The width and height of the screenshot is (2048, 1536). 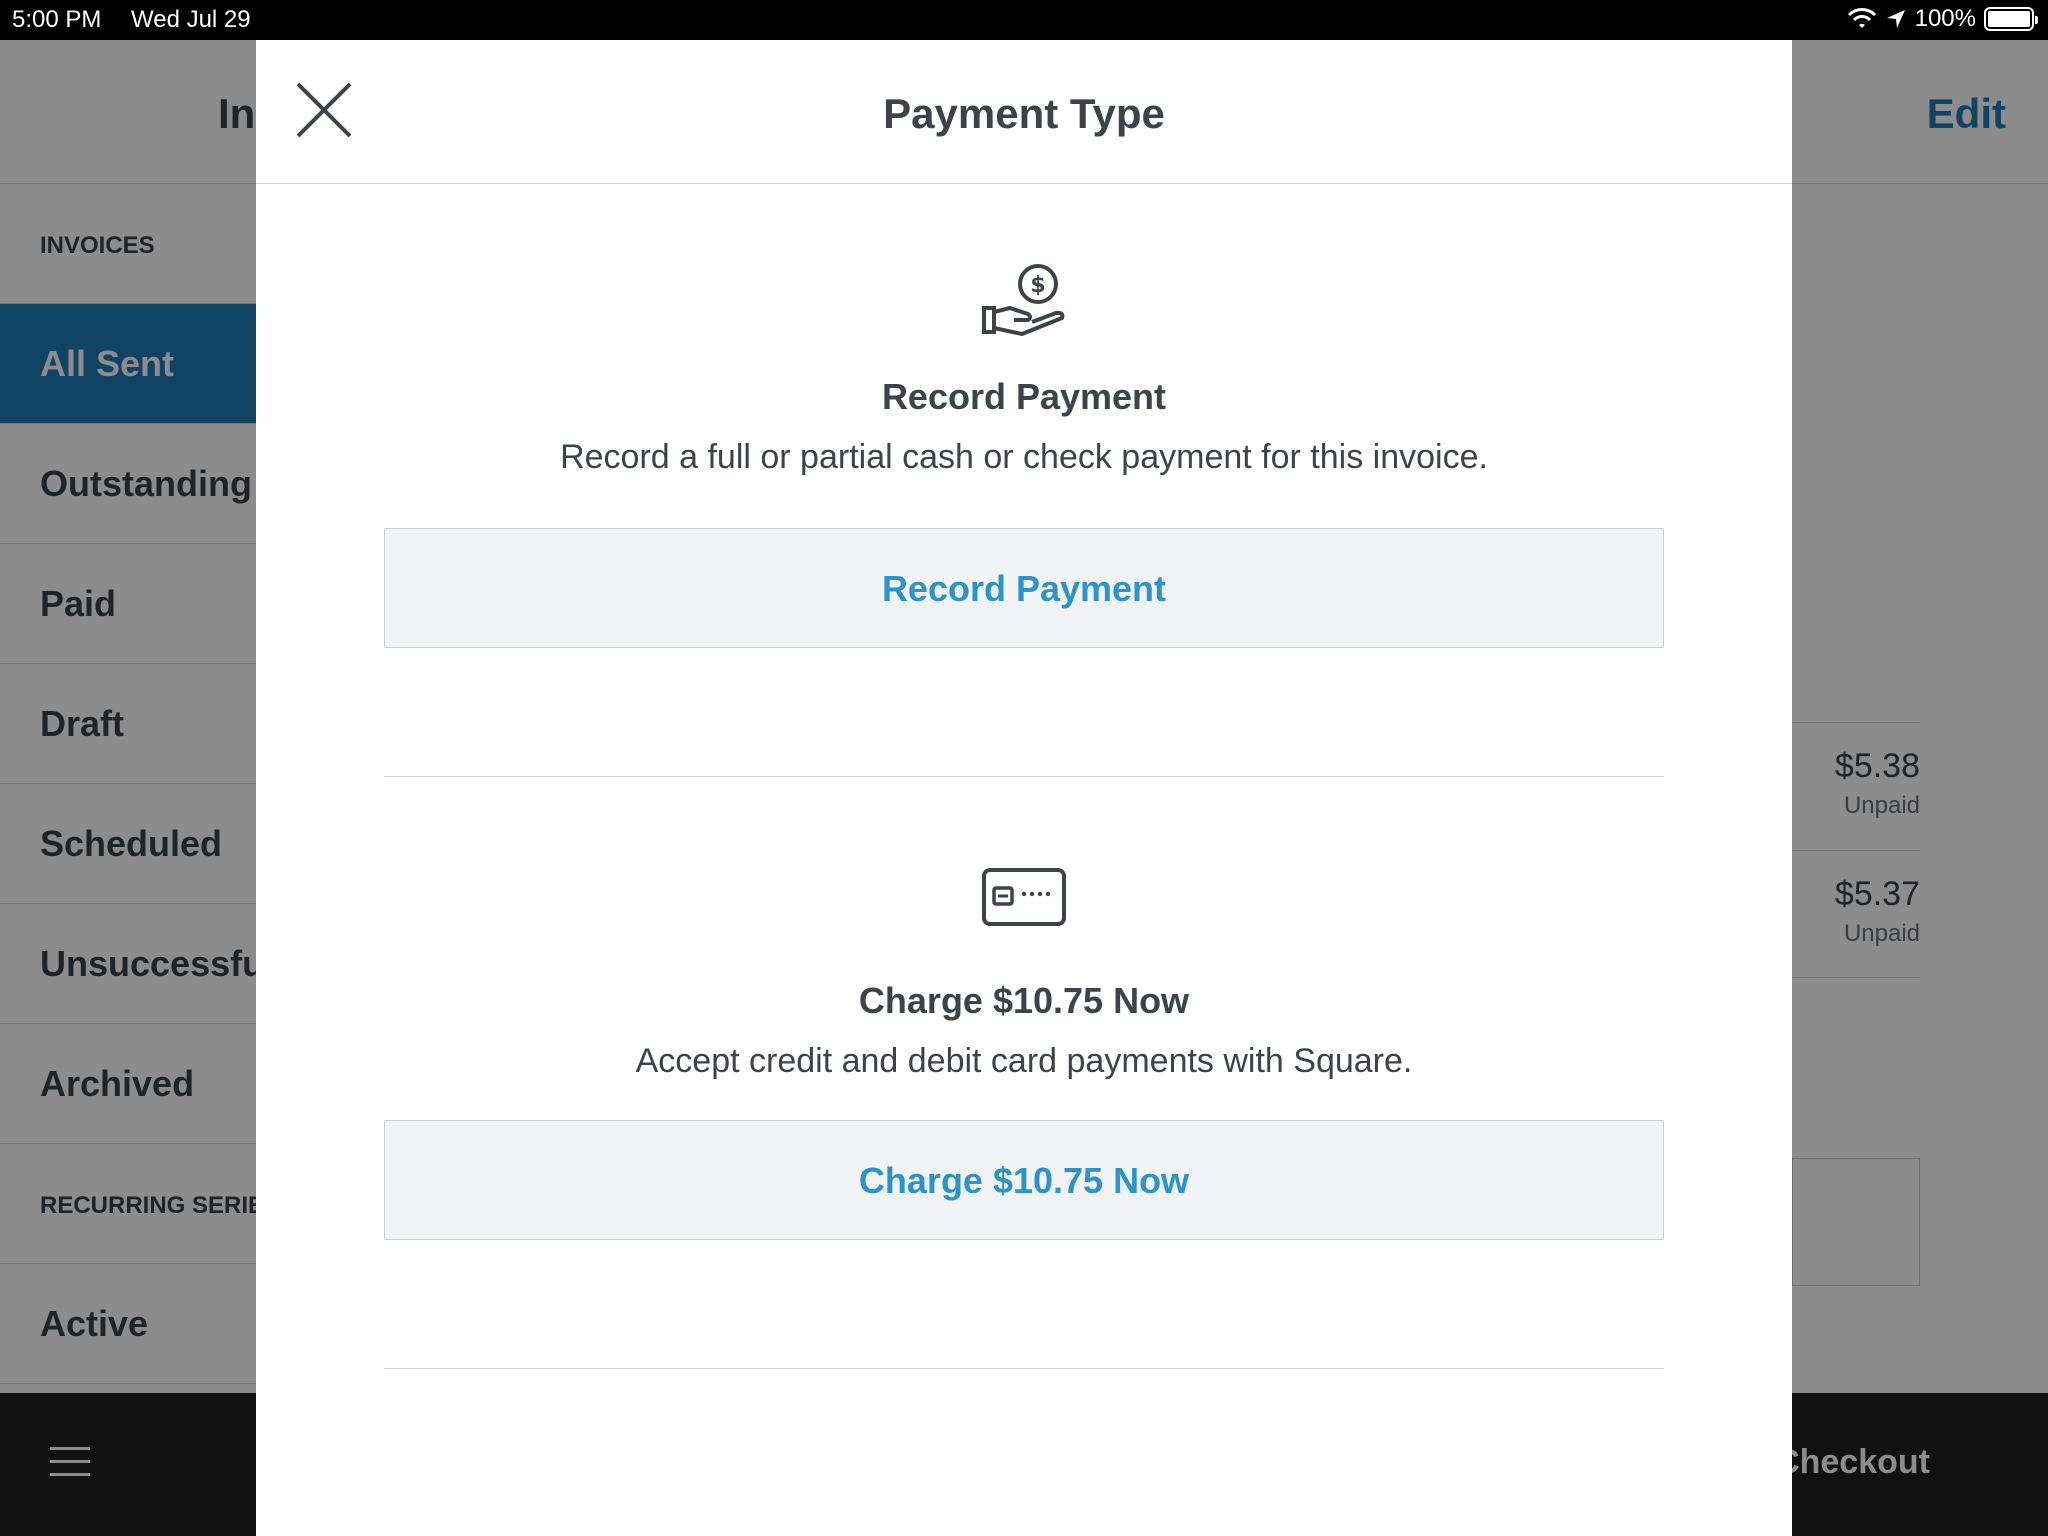 What do you see at coordinates (1024, 20) in the screenshot?
I see `status-bar: 5:00 PM Wed Jul 29 100%` at bounding box center [1024, 20].